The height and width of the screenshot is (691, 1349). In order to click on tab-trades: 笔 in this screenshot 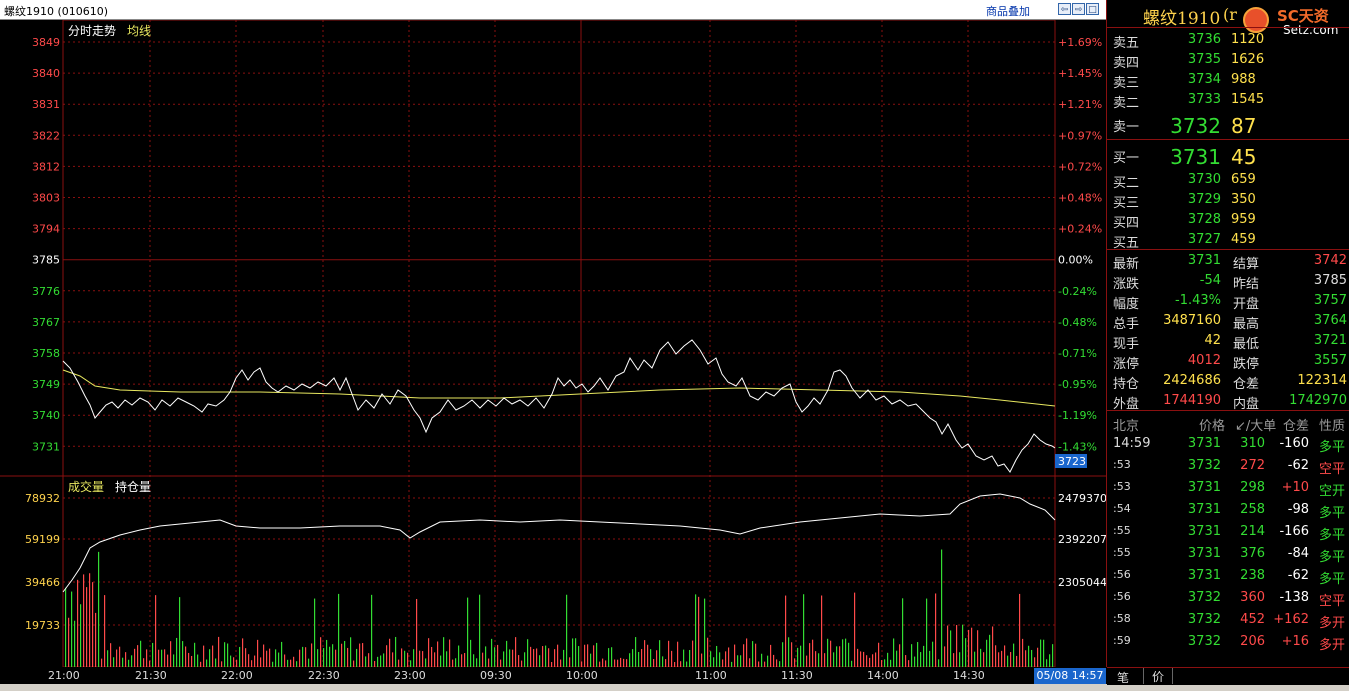, I will do `click(1123, 677)`.